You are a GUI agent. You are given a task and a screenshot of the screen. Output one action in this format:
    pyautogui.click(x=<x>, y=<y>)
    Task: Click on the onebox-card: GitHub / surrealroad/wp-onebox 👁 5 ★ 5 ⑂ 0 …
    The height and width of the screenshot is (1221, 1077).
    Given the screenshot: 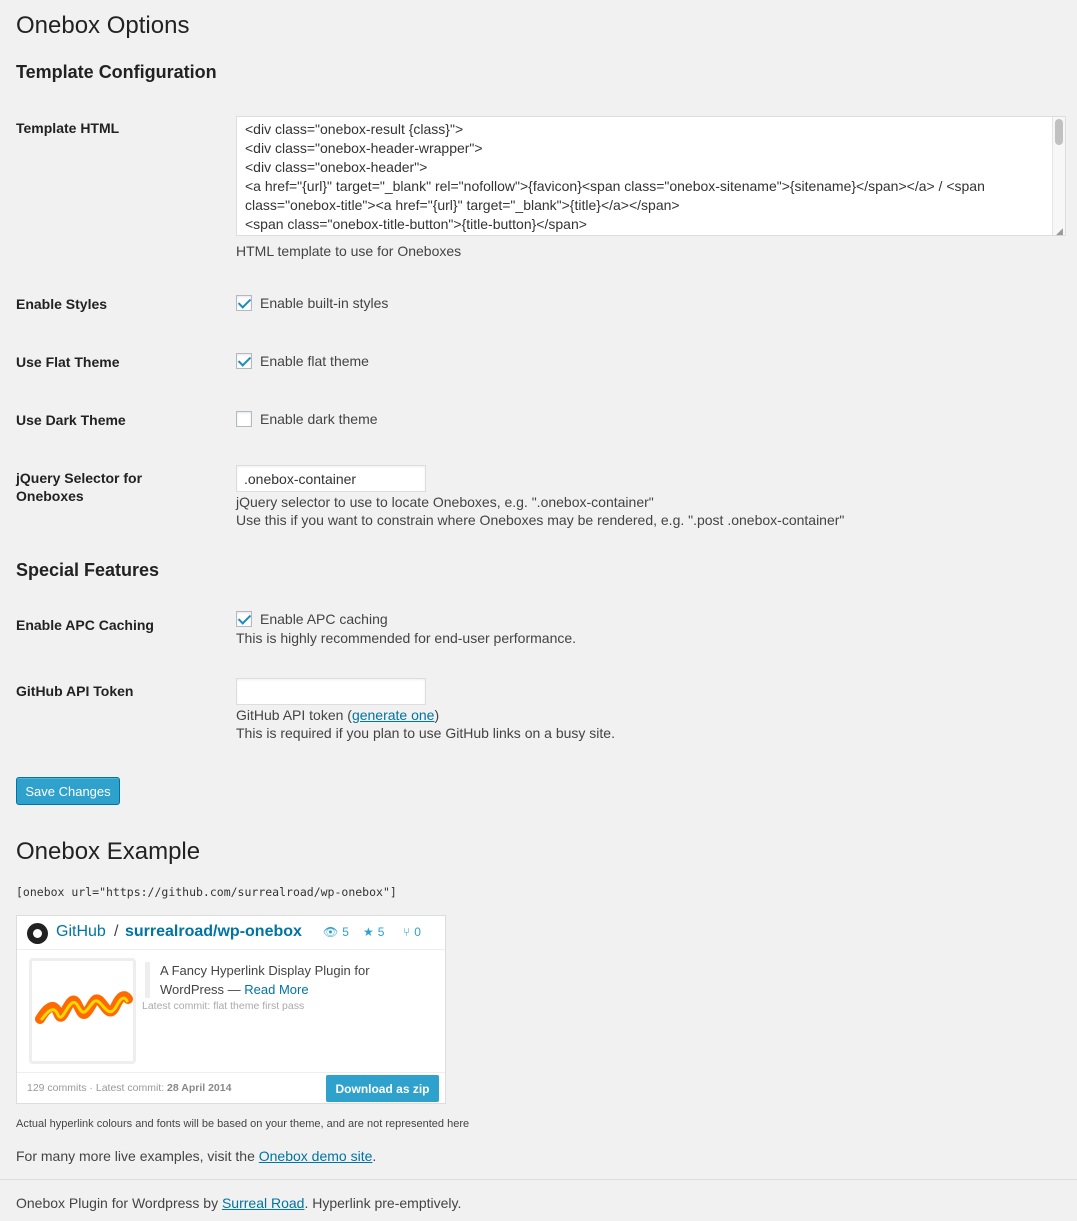 What is the action you would take?
    pyautogui.click(x=231, y=1009)
    